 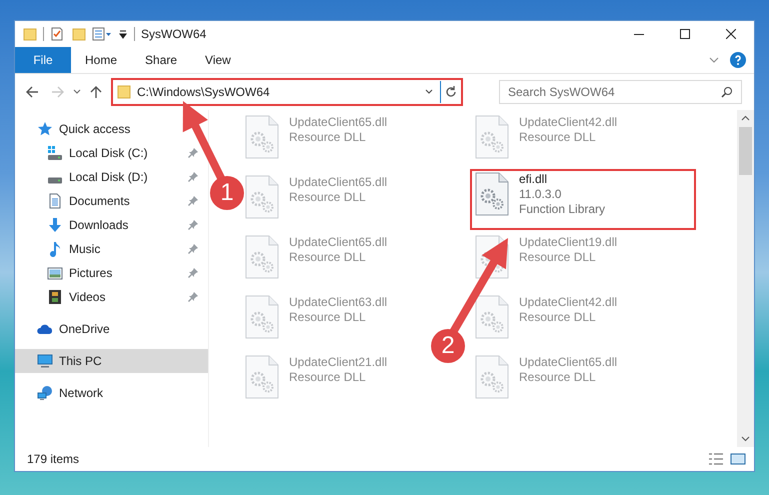 What do you see at coordinates (540, 194) in the screenshot?
I see `file-version: 11.0.3.0` at bounding box center [540, 194].